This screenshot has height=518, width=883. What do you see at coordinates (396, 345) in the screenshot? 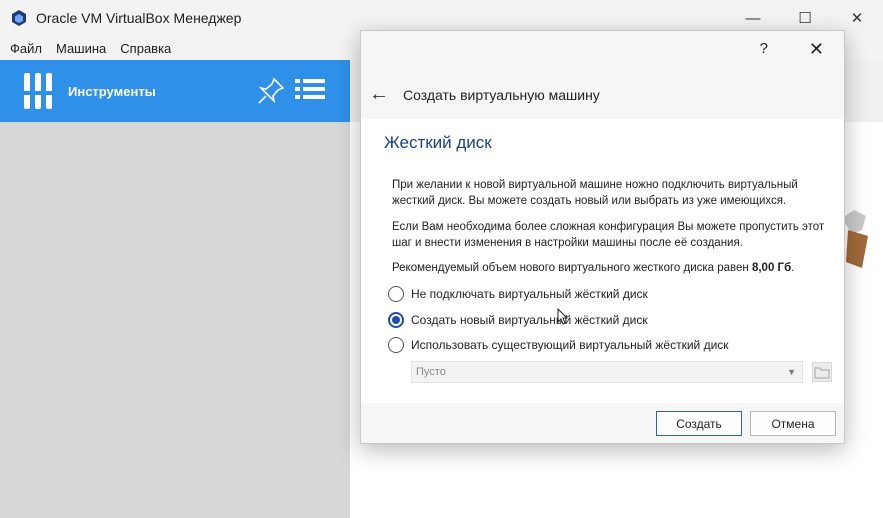
I see `radio-existing-disk` at bounding box center [396, 345].